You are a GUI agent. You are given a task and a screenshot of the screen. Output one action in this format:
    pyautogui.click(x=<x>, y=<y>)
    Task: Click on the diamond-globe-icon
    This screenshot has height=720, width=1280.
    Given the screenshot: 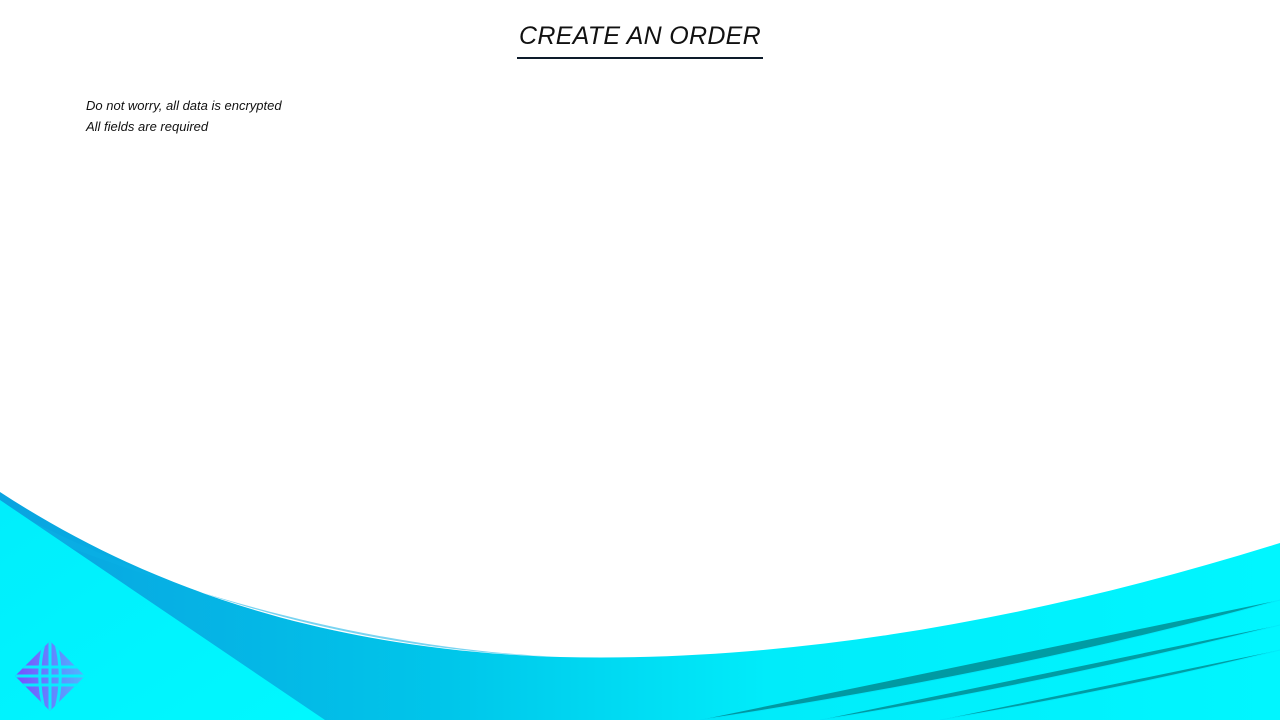 What is the action you would take?
    pyautogui.click(x=50, y=676)
    